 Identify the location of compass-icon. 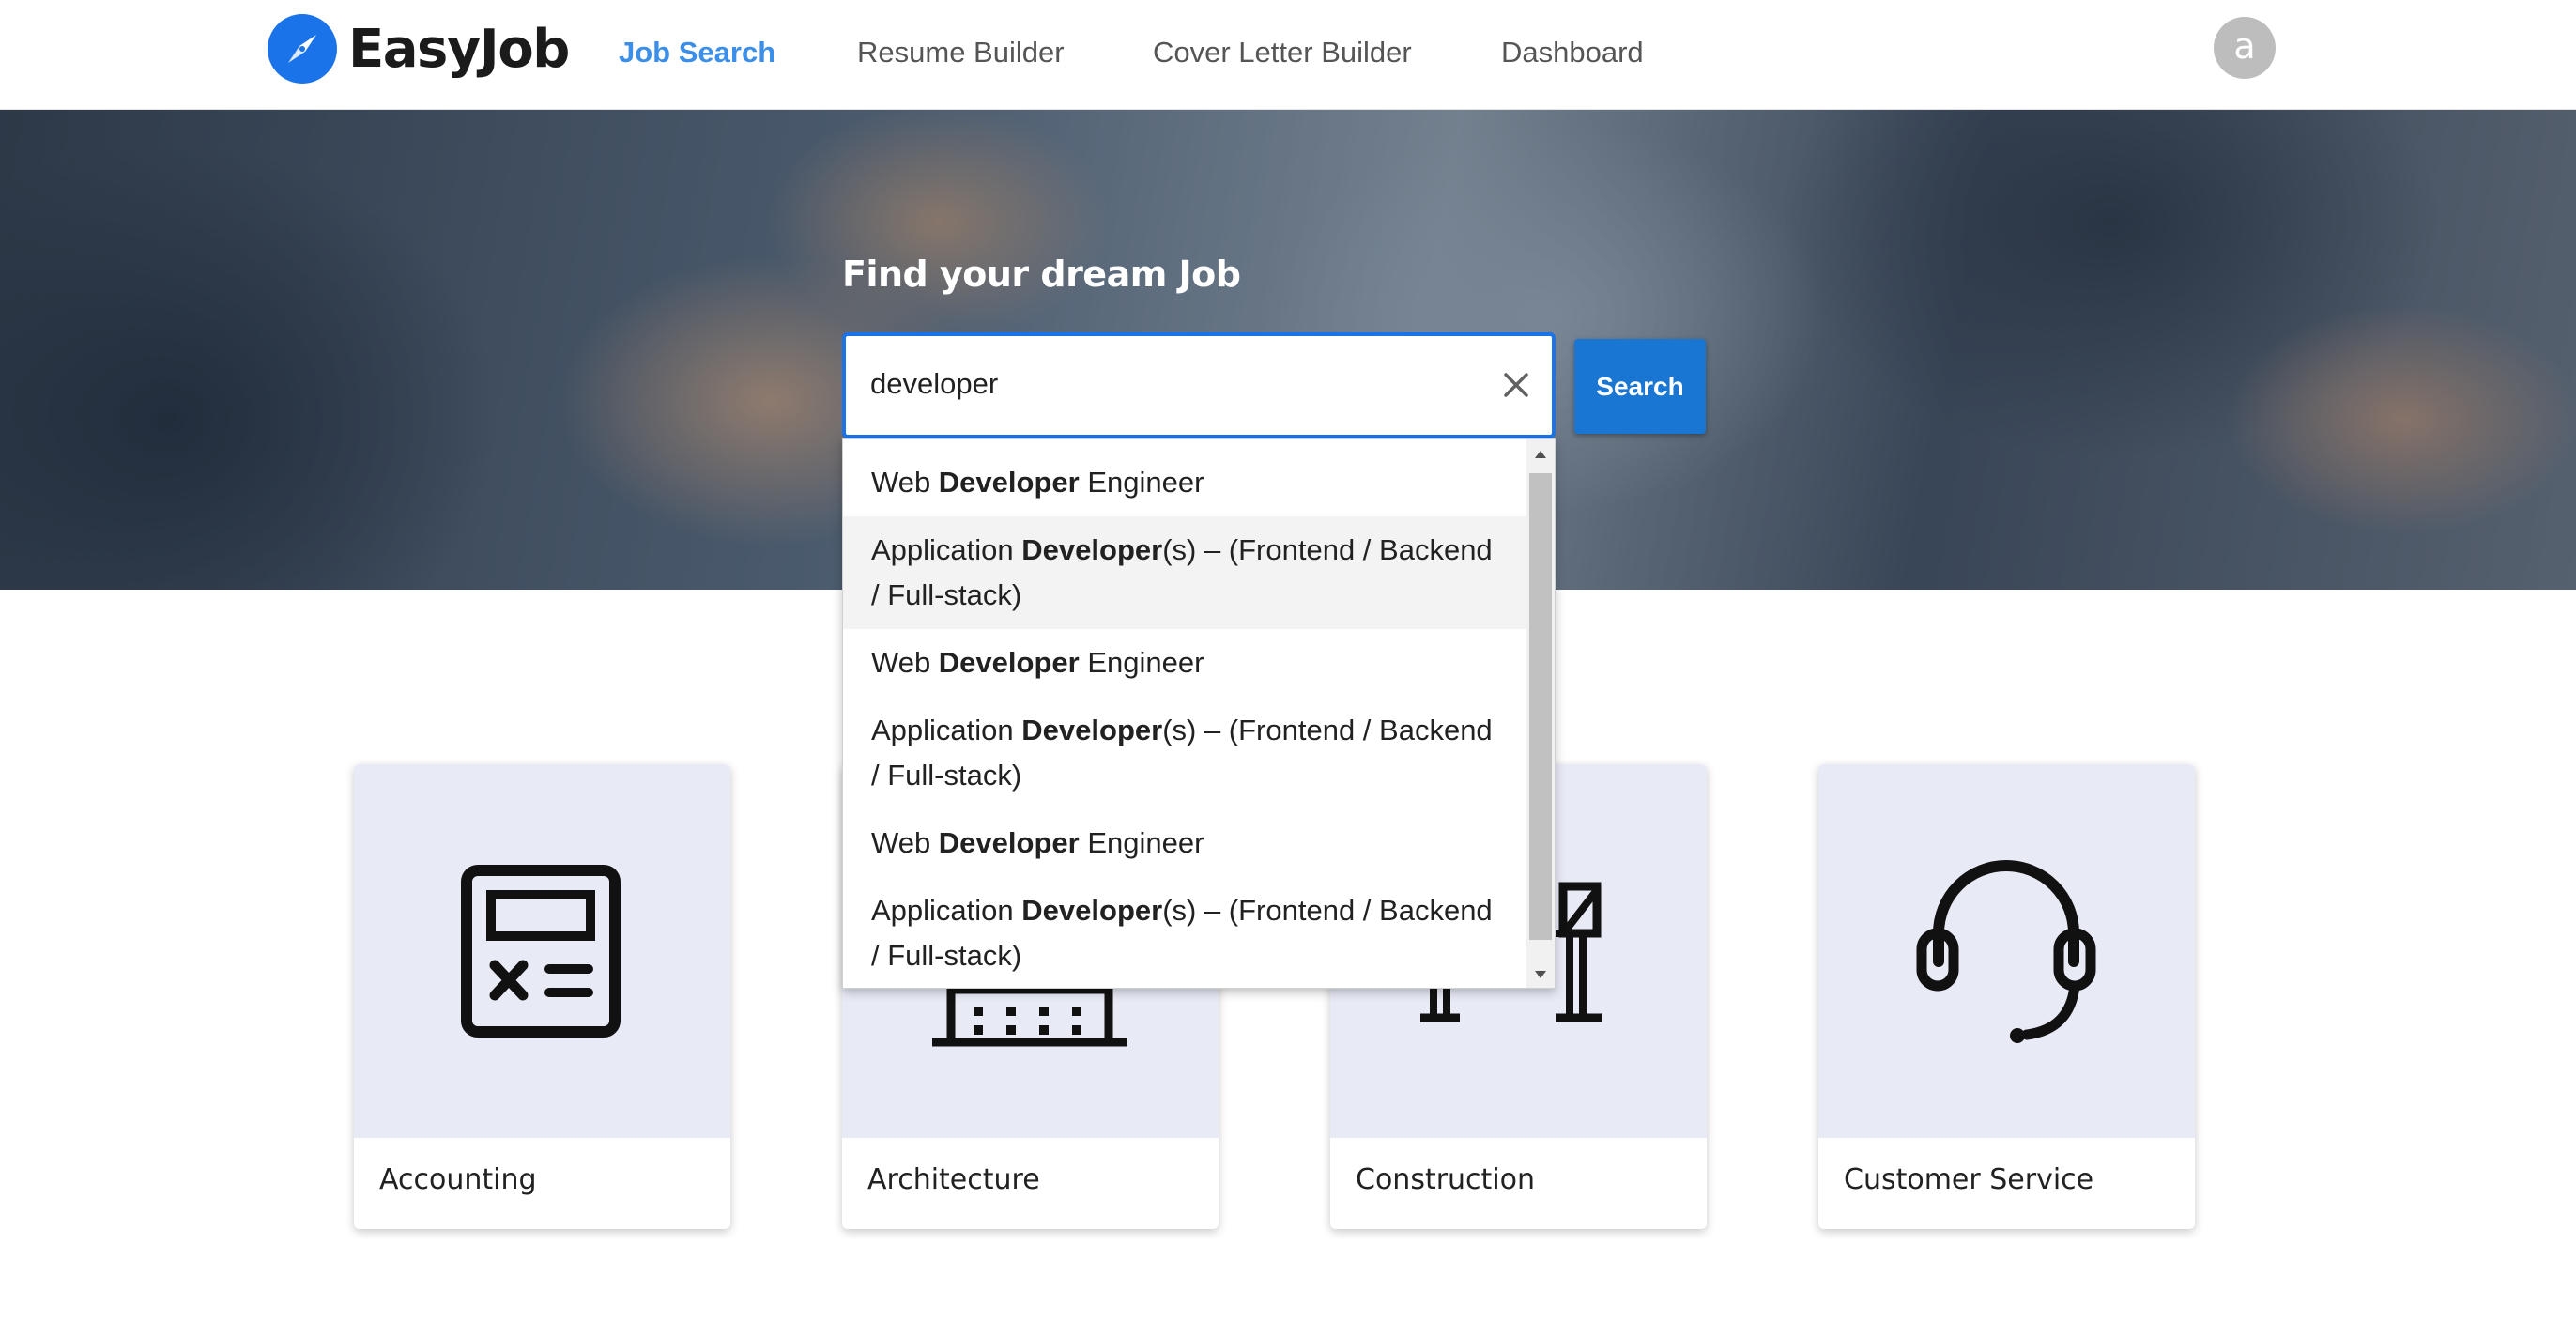
(303, 49).